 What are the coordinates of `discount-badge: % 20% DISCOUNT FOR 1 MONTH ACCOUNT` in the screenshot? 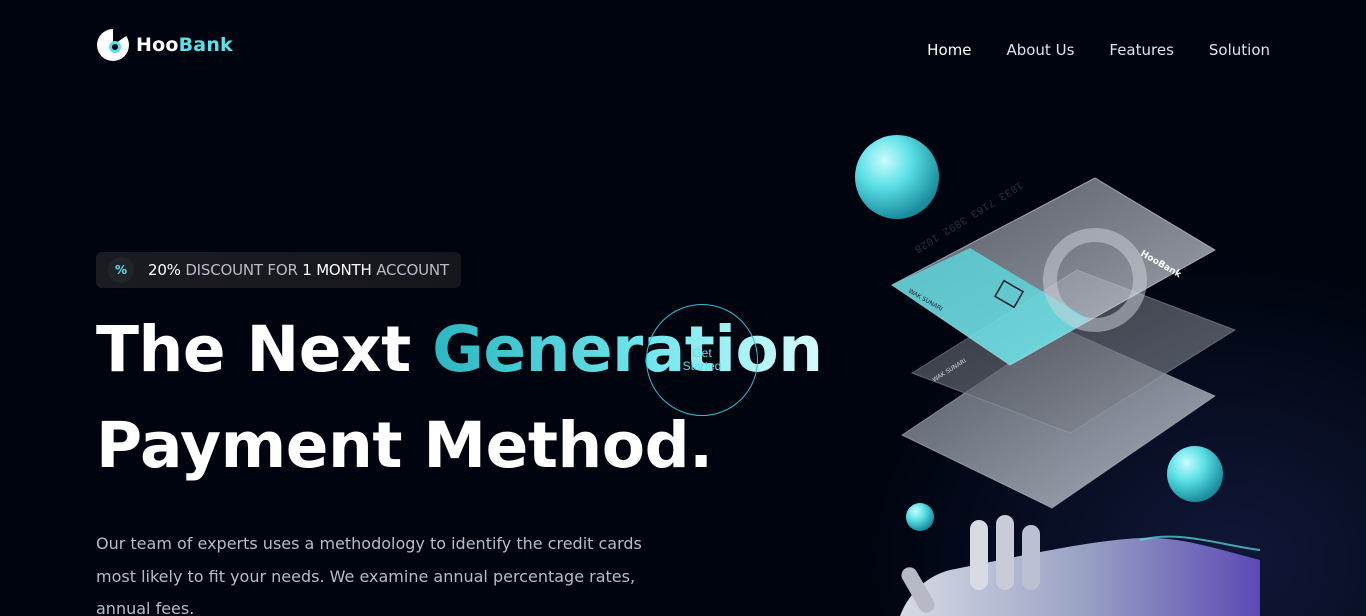 It's located at (278, 270).